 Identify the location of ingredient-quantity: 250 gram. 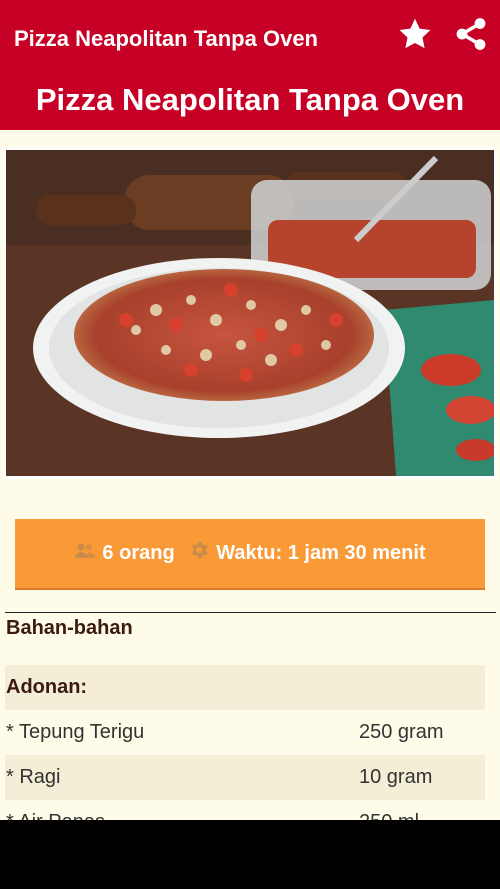
(401, 732).